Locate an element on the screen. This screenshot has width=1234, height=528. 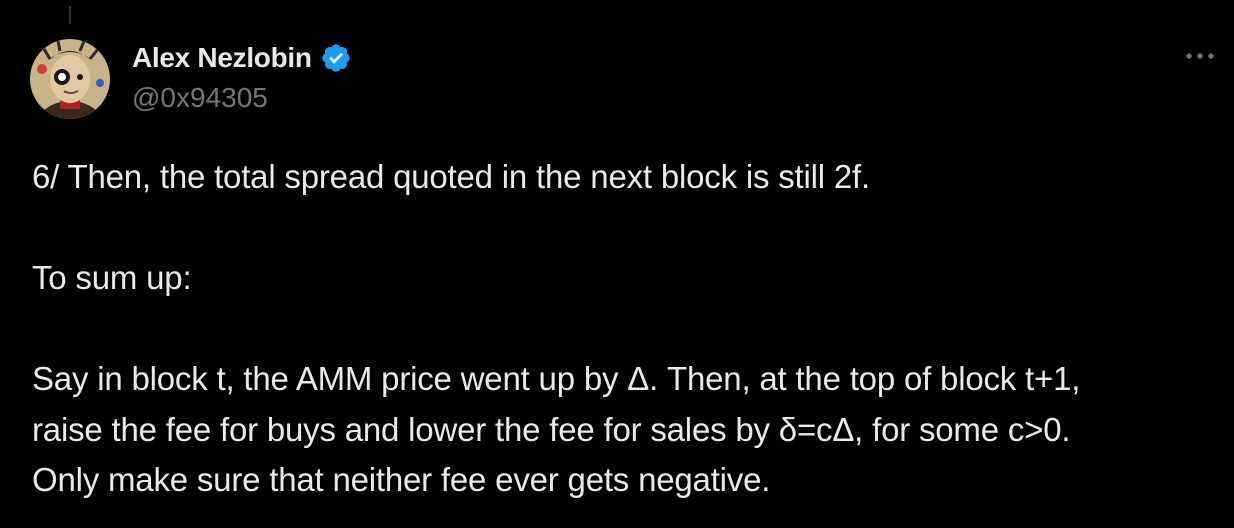
avatar-image is located at coordinates (70, 79).